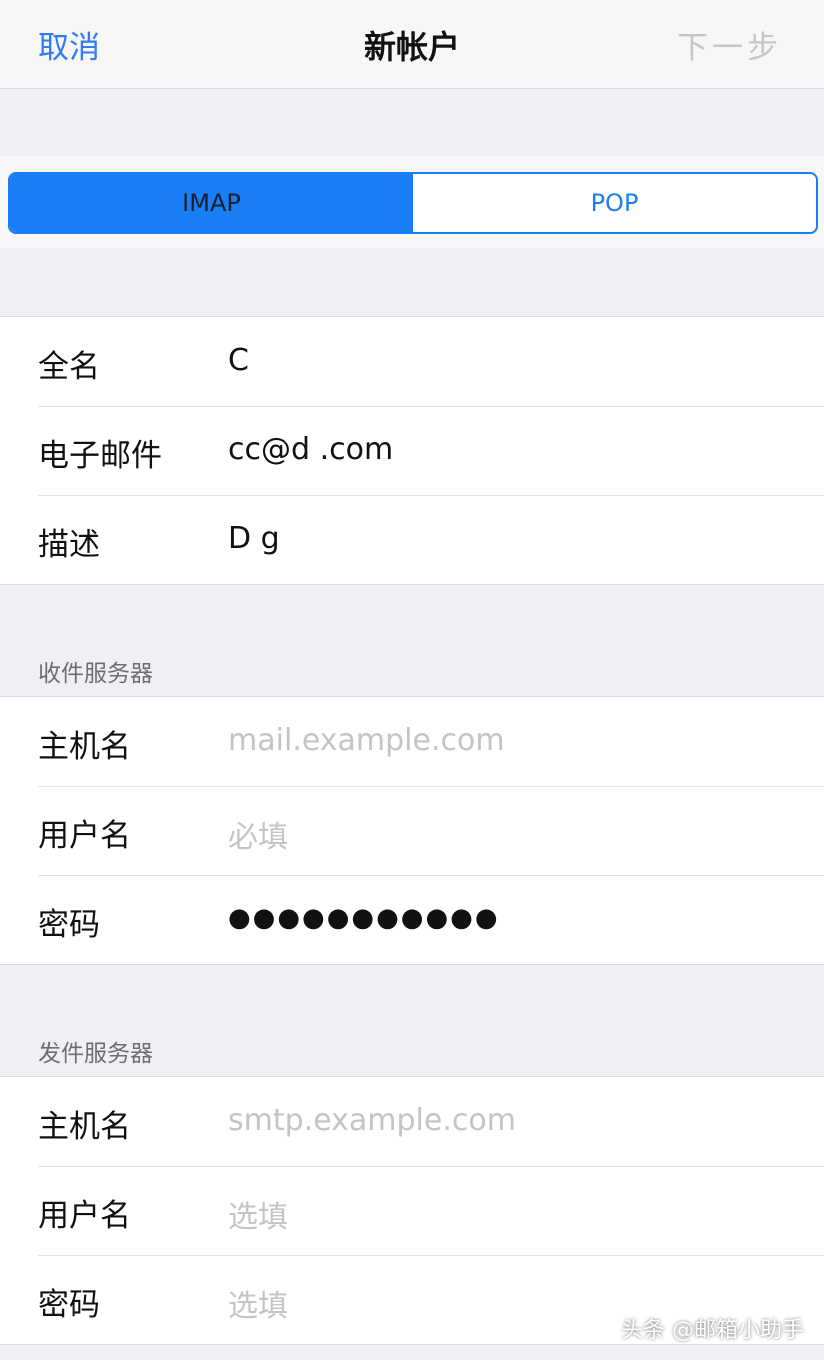 Image resolution: width=824 pixels, height=1360 pixels. What do you see at coordinates (84, 1127) in the screenshot?
I see `outgoing-host-label: 主机名` at bounding box center [84, 1127].